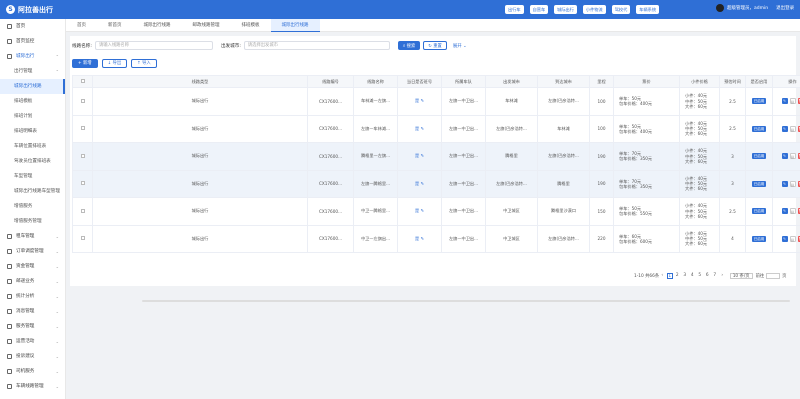 This screenshot has height=399, width=800. Describe the element at coordinates (32, 206) in the screenshot. I see `sidebar-item-value-added: 增值服务` at that location.